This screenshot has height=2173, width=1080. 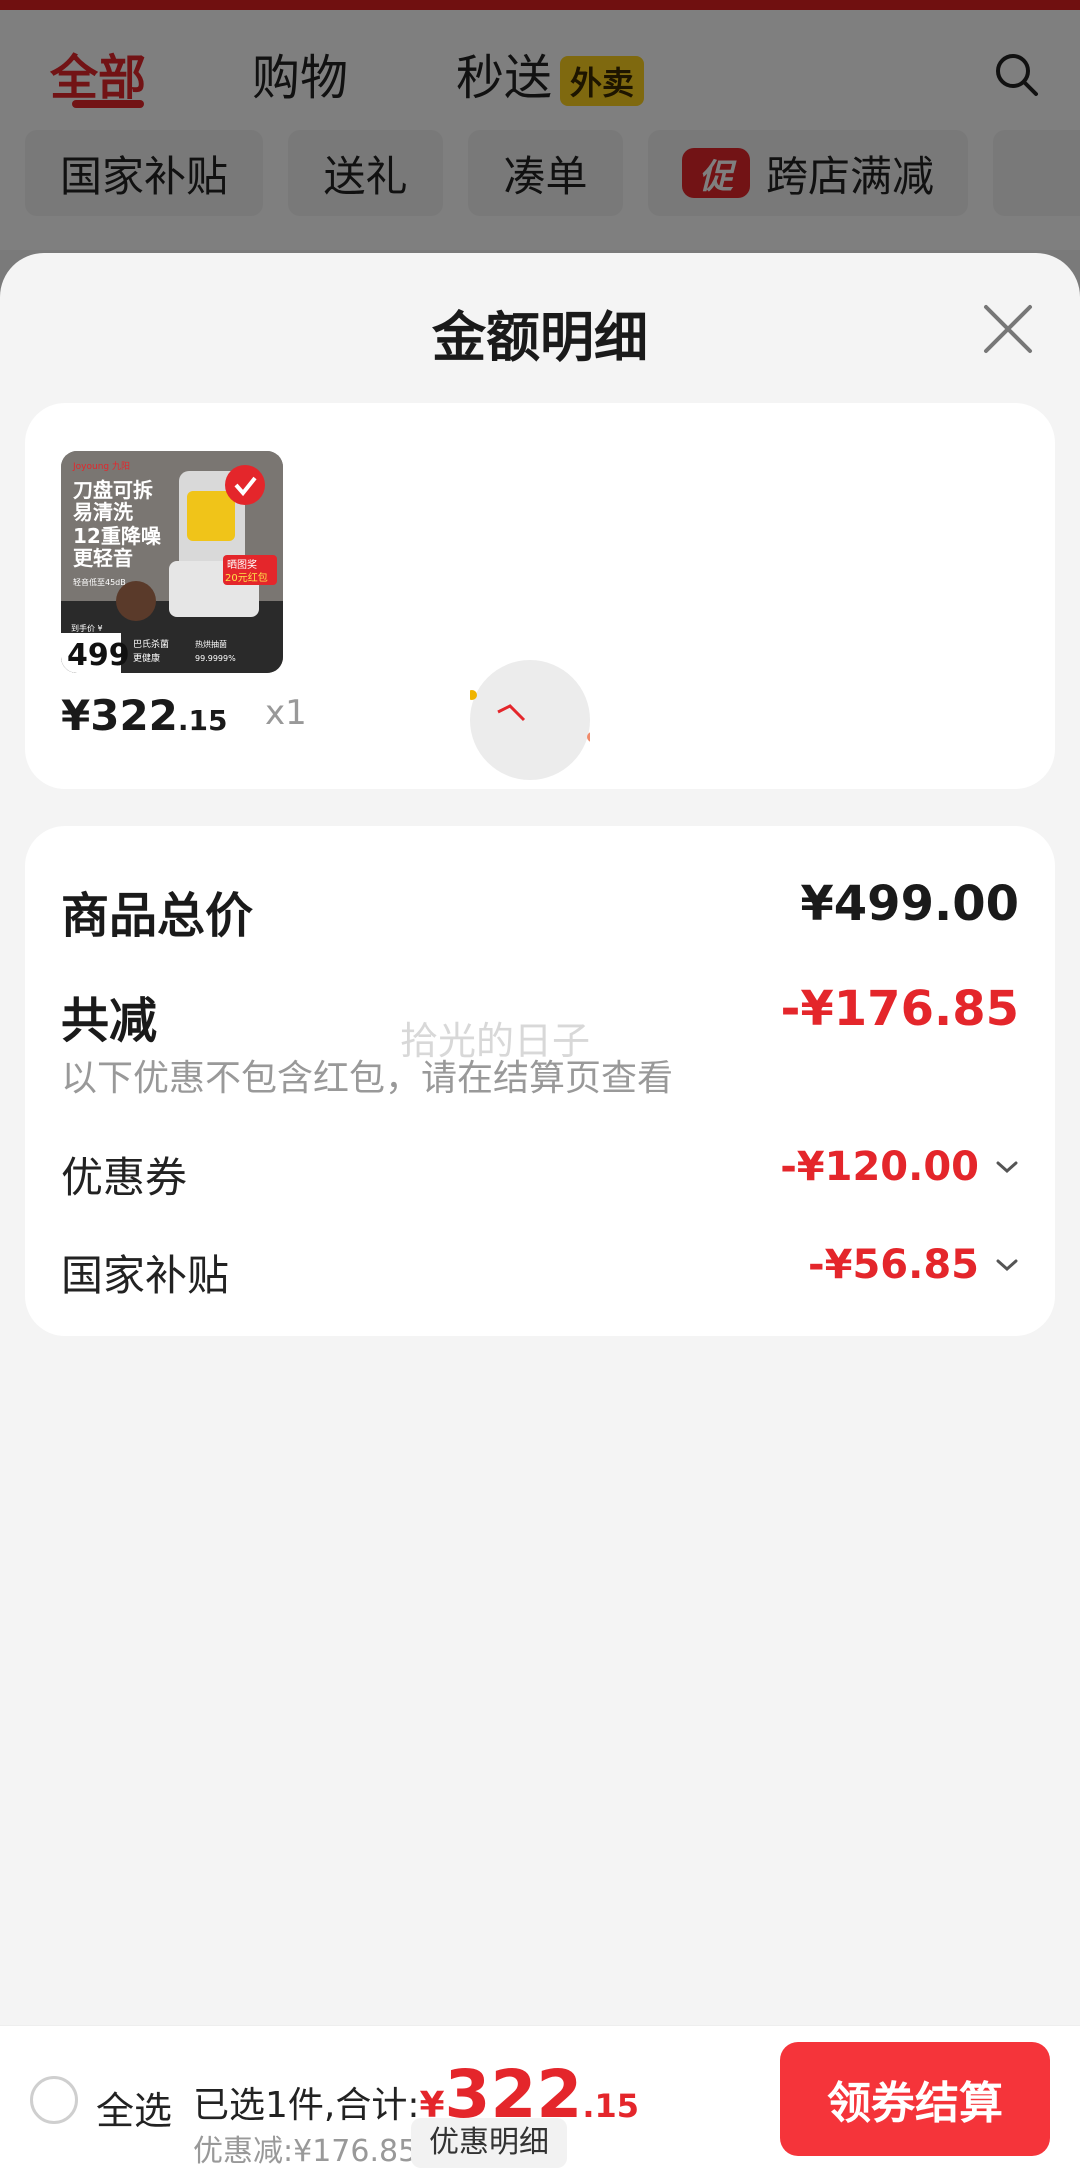 I want to click on watermark-avatar, so click(x=532, y=720).